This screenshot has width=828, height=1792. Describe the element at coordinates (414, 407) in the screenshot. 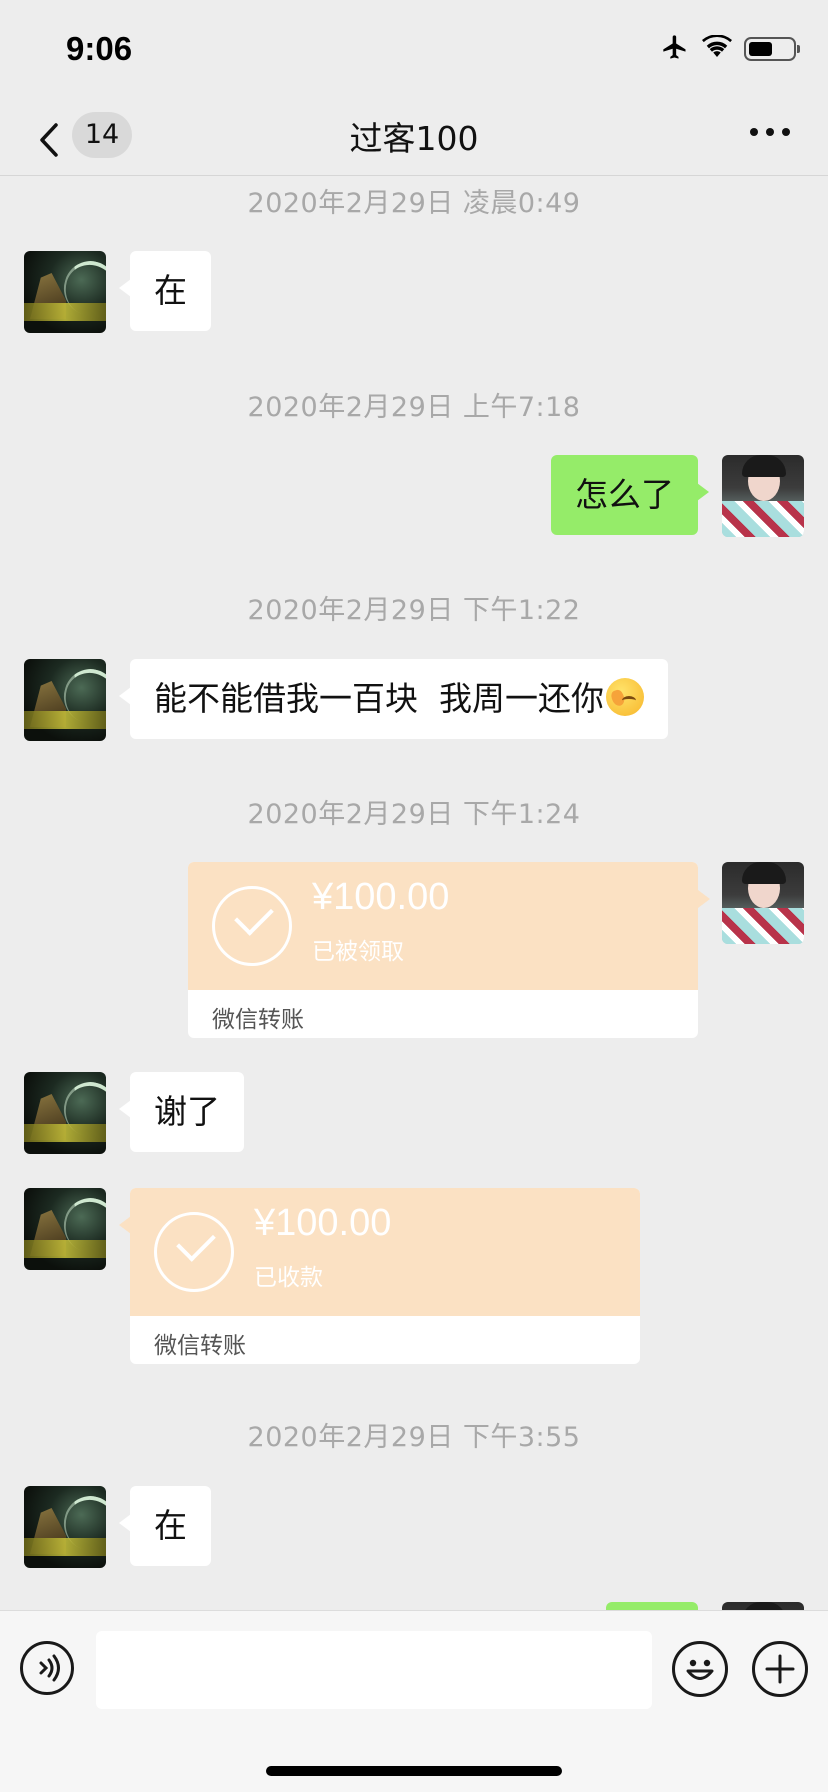

I see `message-timestamp: 2020年2月29日 上午7:18` at that location.